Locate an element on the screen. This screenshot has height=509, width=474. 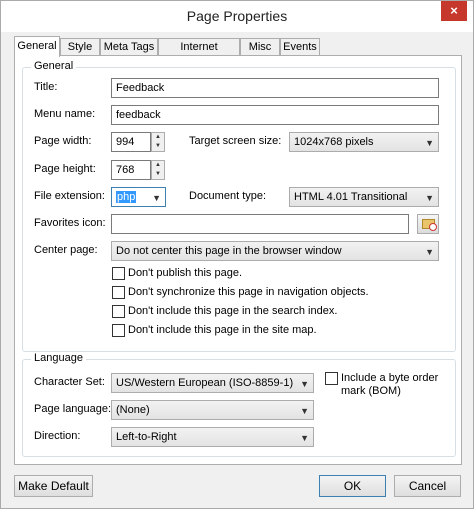
file-extension-label: File extension: is located at coordinates (69, 196).